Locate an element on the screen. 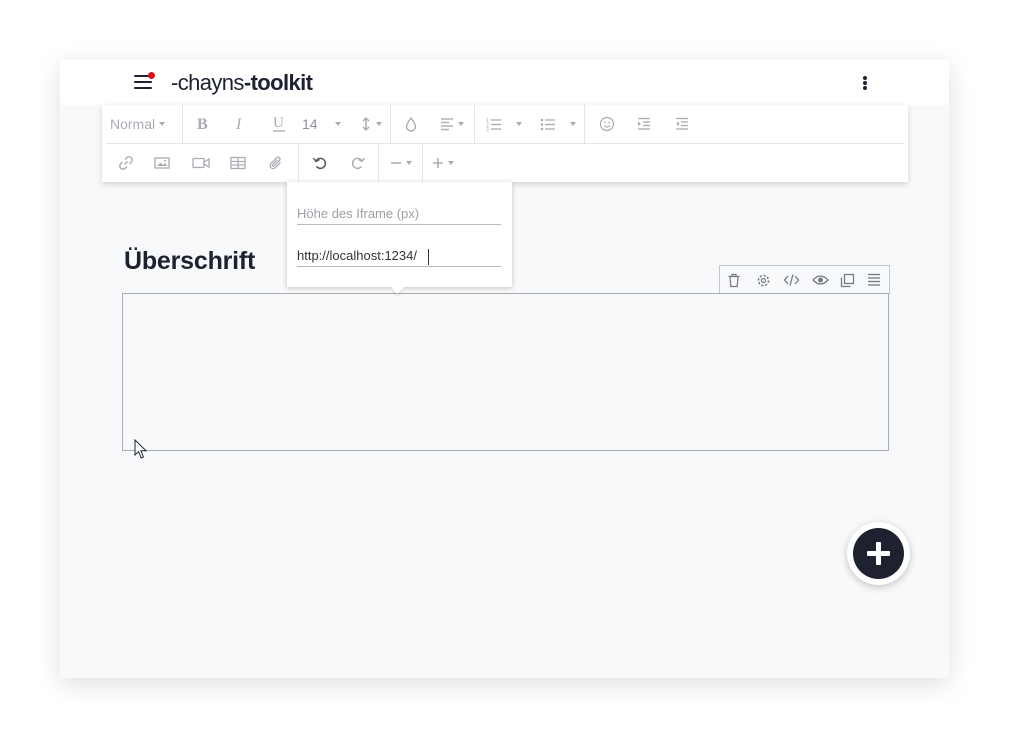 This screenshot has width=1009, height=738. text-caret is located at coordinates (428, 257).